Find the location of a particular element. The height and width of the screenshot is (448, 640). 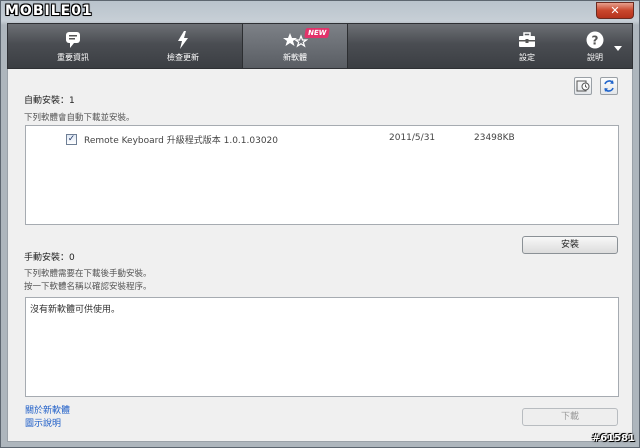

mobile01-logo: MOBILE01 is located at coordinates (49, 11).